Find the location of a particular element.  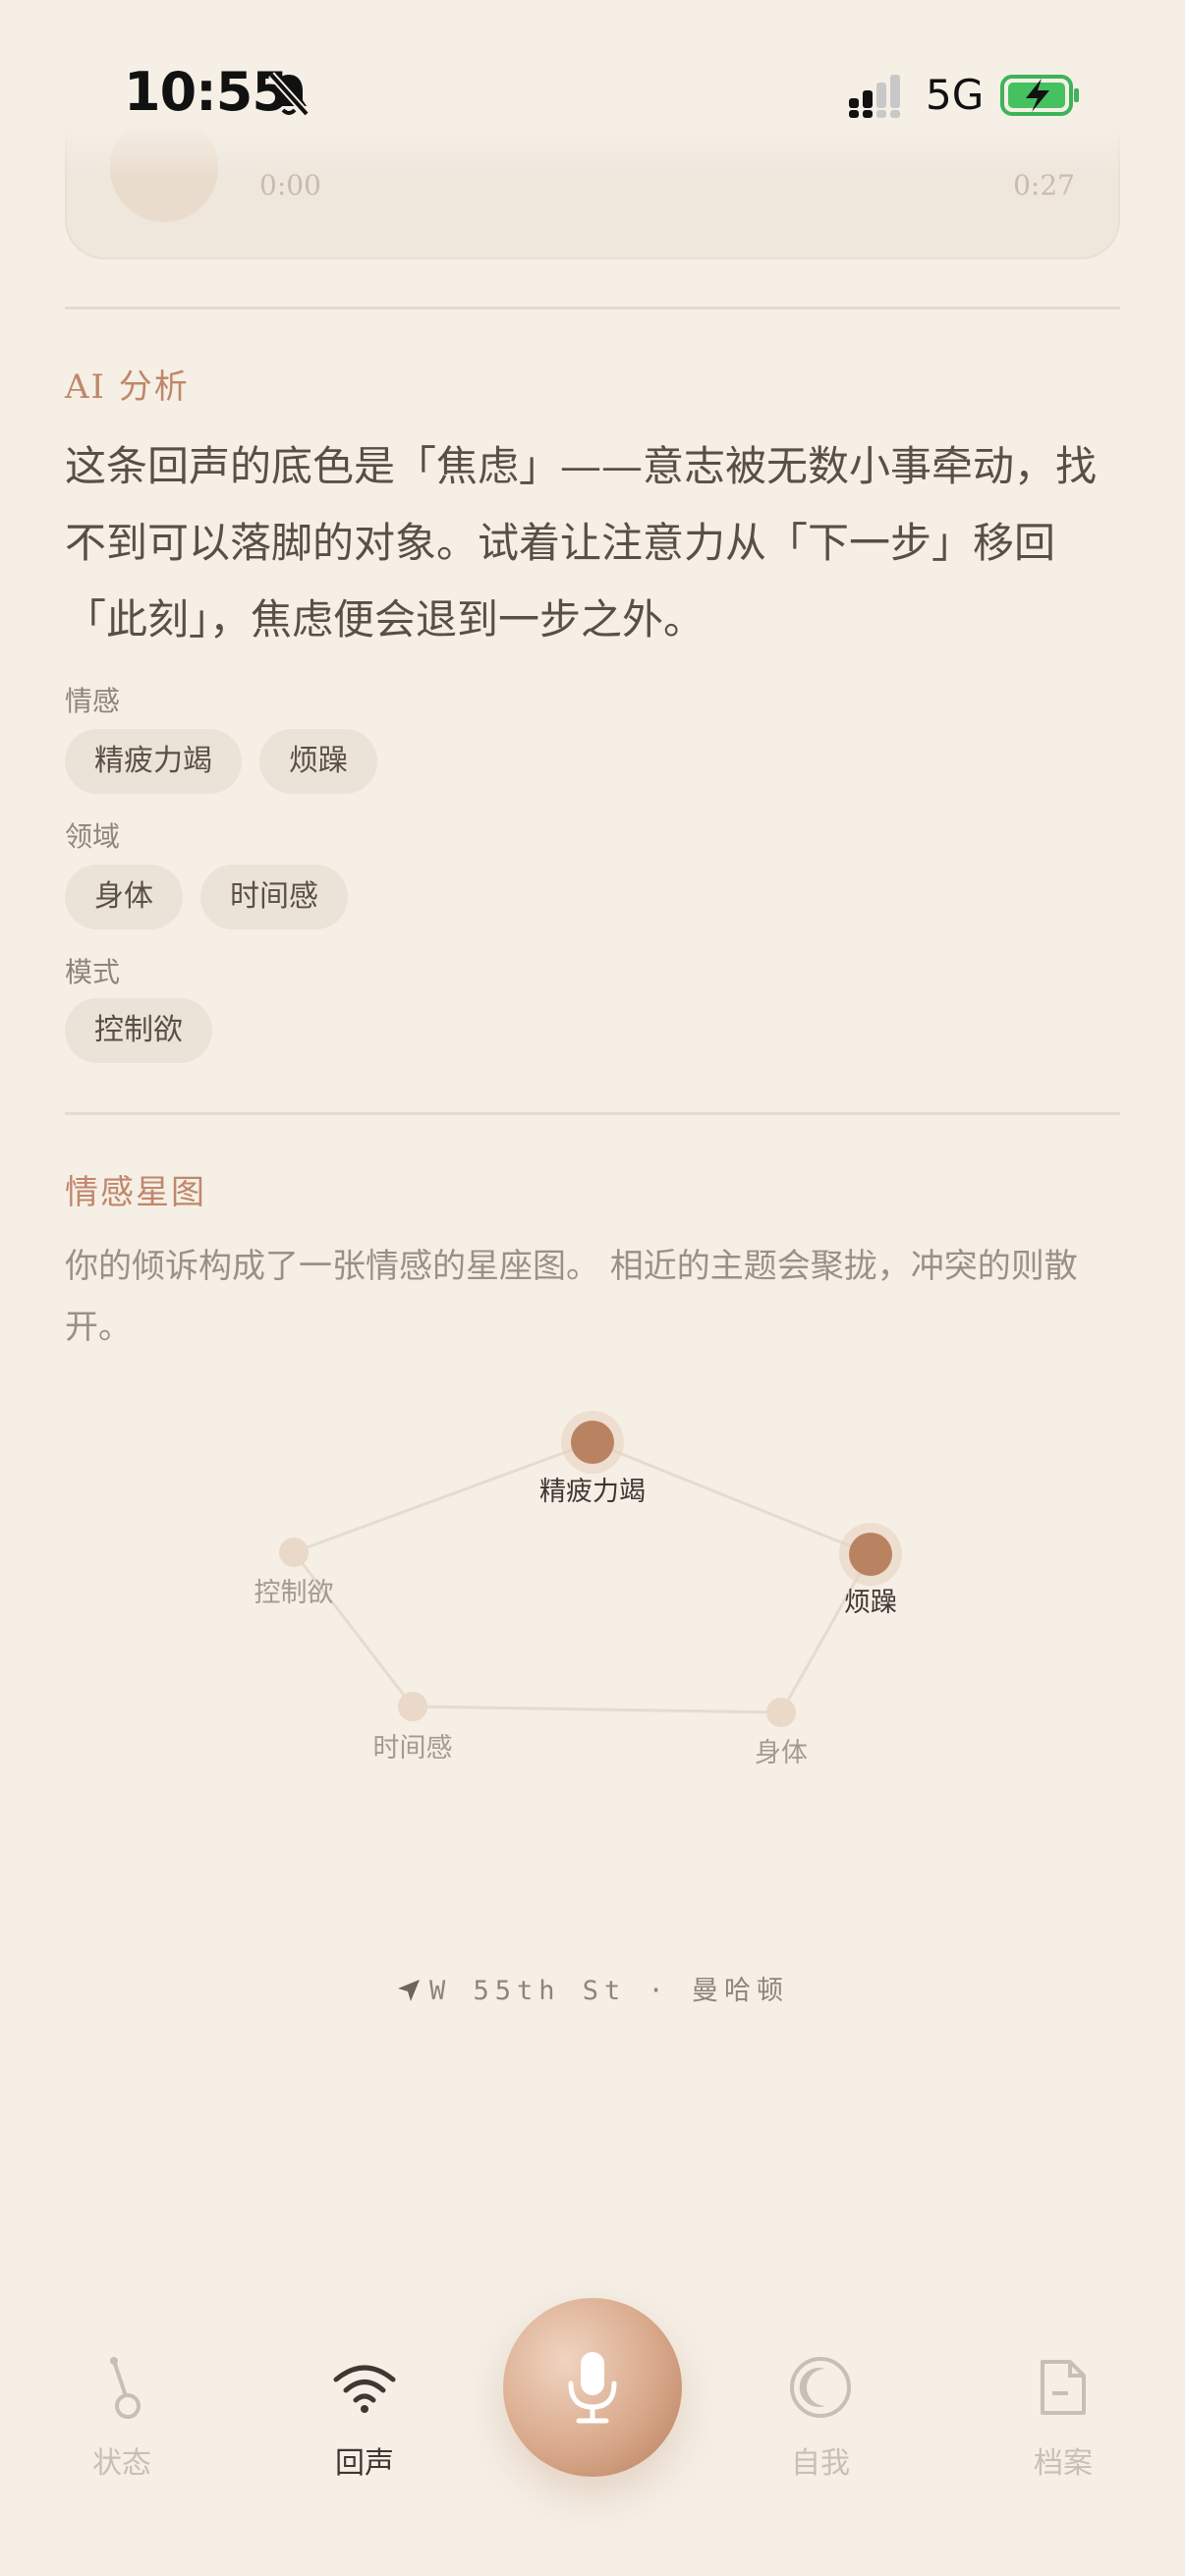

battery-charging-icon is located at coordinates (1040, 95).